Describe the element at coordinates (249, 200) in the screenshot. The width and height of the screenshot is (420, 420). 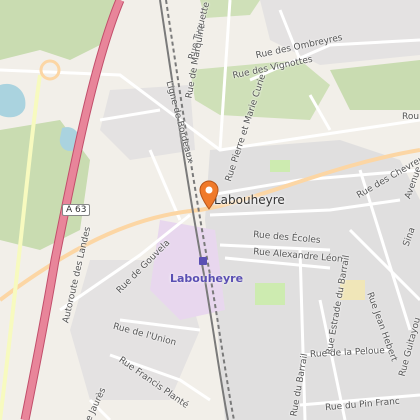
I see `town-label: Labouheyre` at that location.